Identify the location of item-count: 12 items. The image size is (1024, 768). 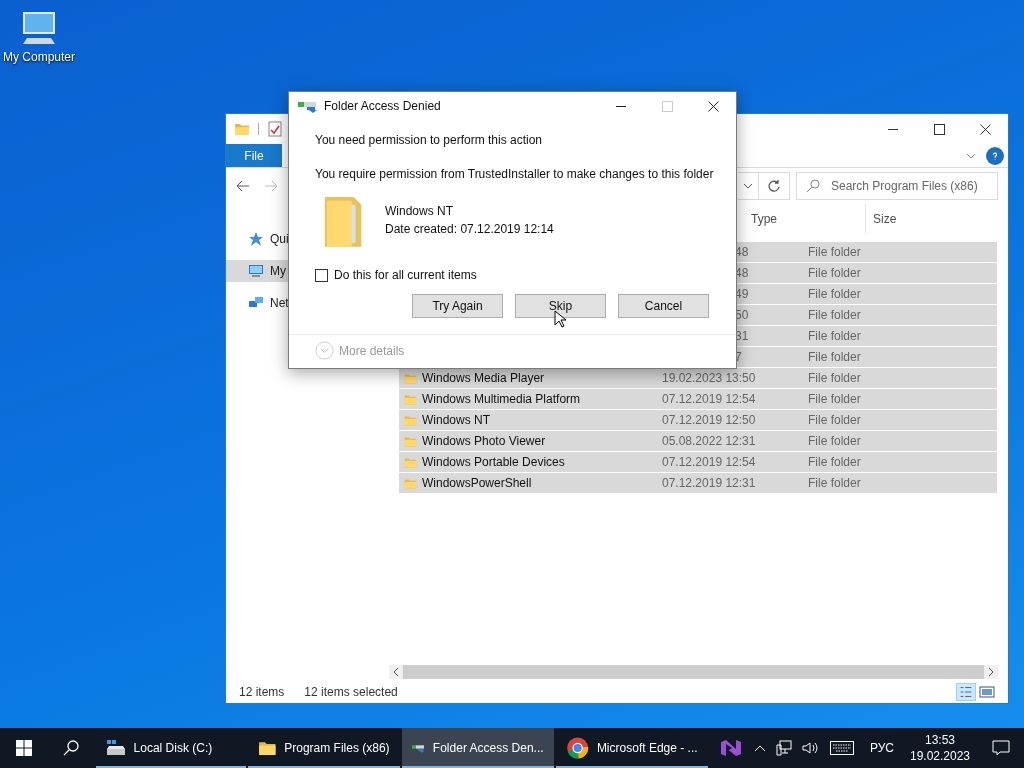
(262, 692).